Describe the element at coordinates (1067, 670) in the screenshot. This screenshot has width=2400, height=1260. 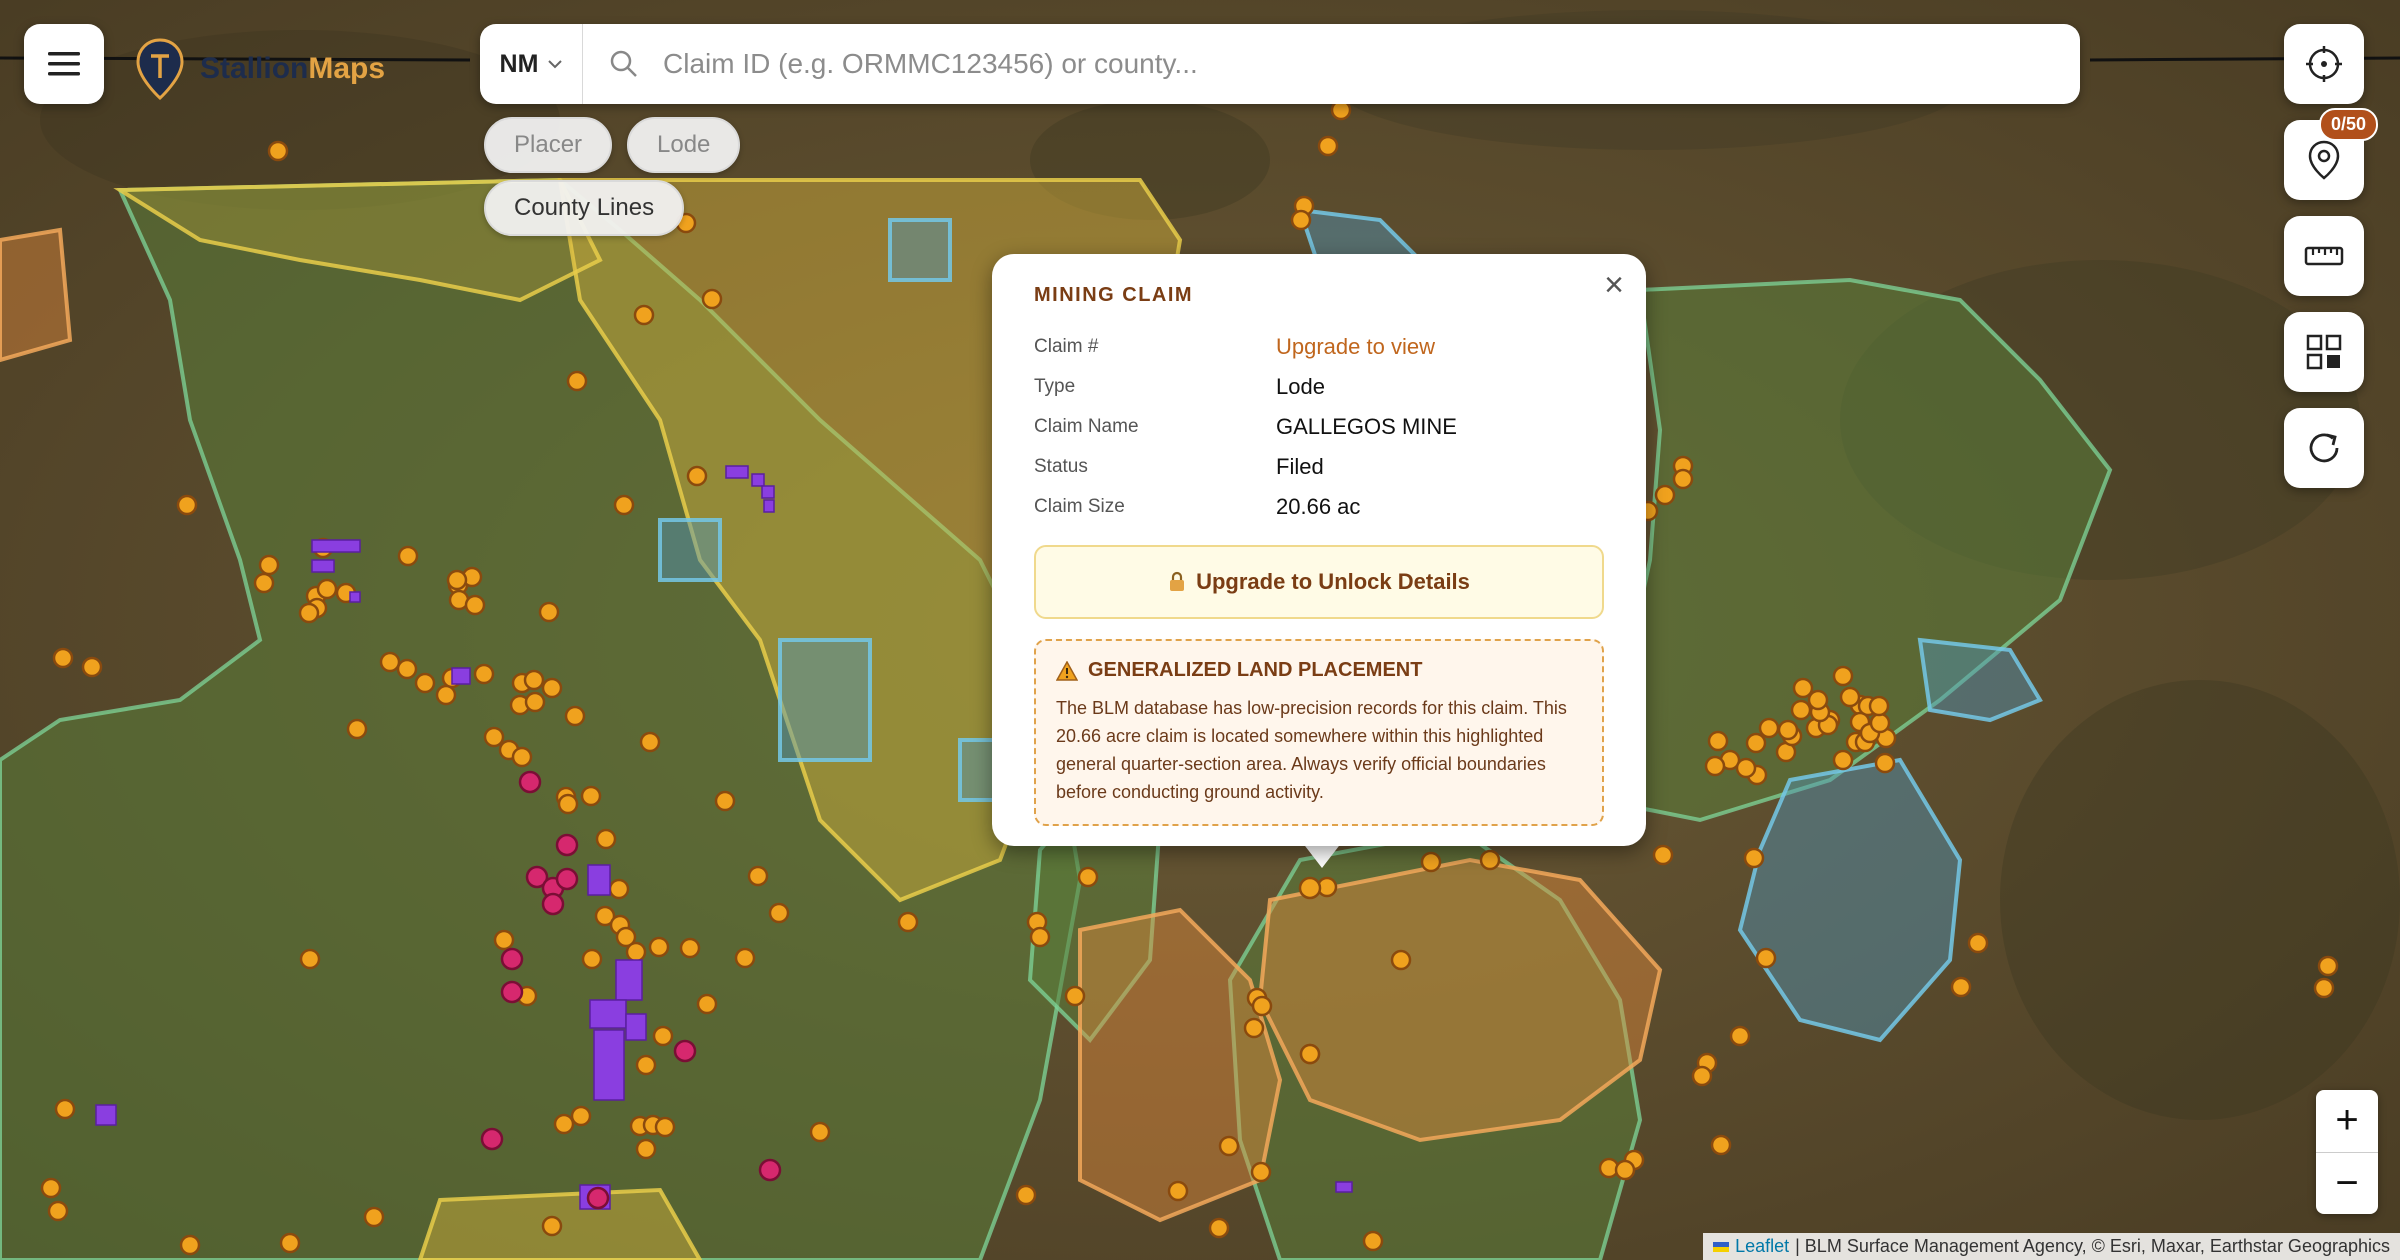
I see `warning-icon` at that location.